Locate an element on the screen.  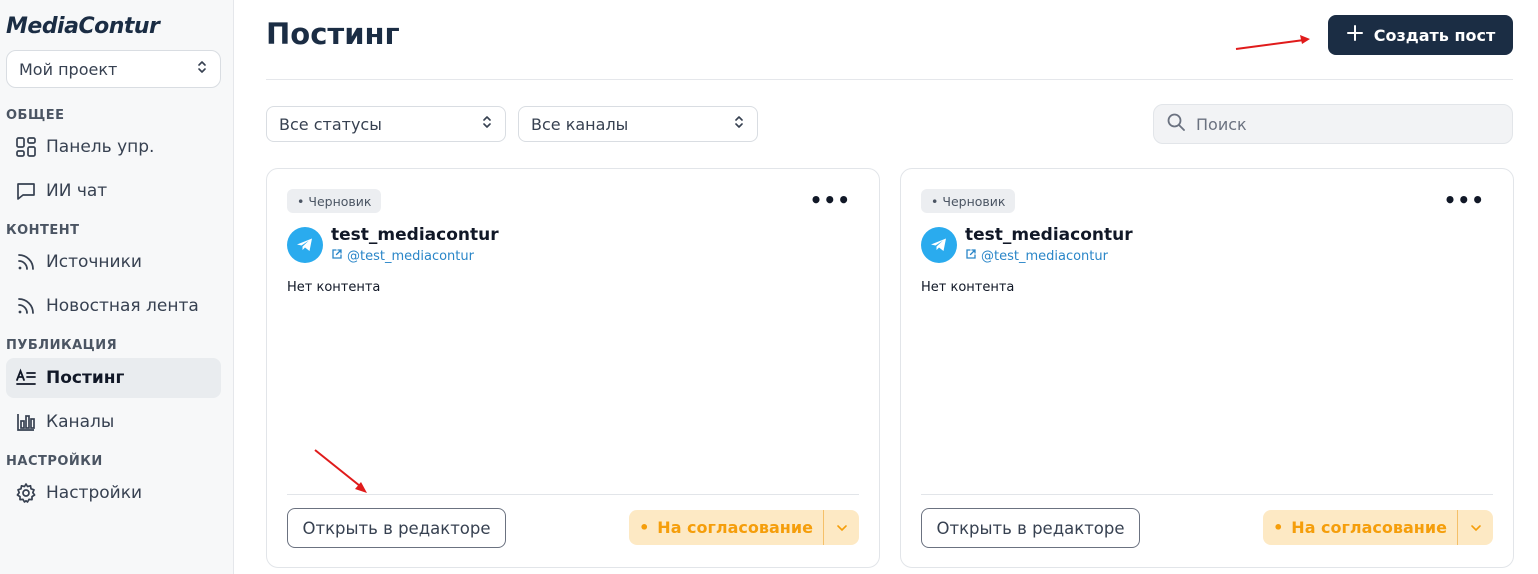
annotation-arrow is located at coordinates (1272, 42).